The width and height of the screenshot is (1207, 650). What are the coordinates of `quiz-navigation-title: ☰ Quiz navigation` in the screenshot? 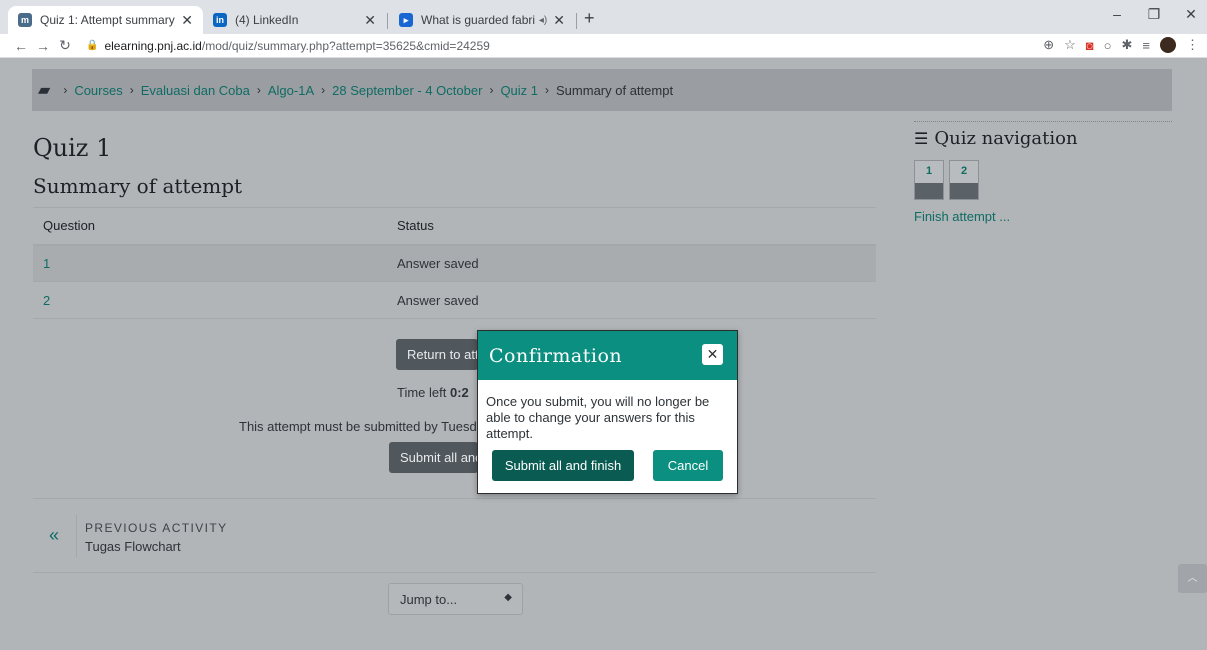 It's located at (1043, 138).